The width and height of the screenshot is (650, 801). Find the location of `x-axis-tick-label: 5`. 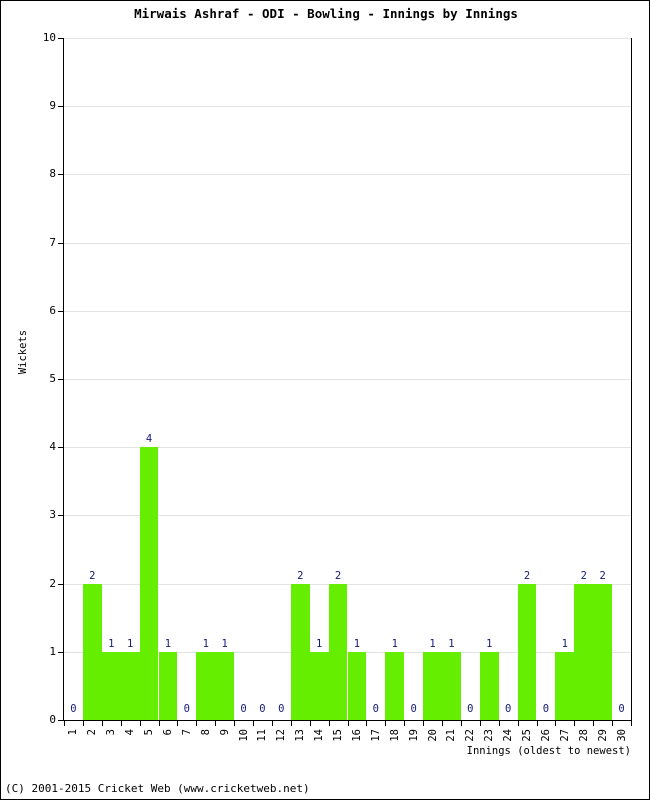

x-axis-tick-label: 5 is located at coordinates (149, 732).